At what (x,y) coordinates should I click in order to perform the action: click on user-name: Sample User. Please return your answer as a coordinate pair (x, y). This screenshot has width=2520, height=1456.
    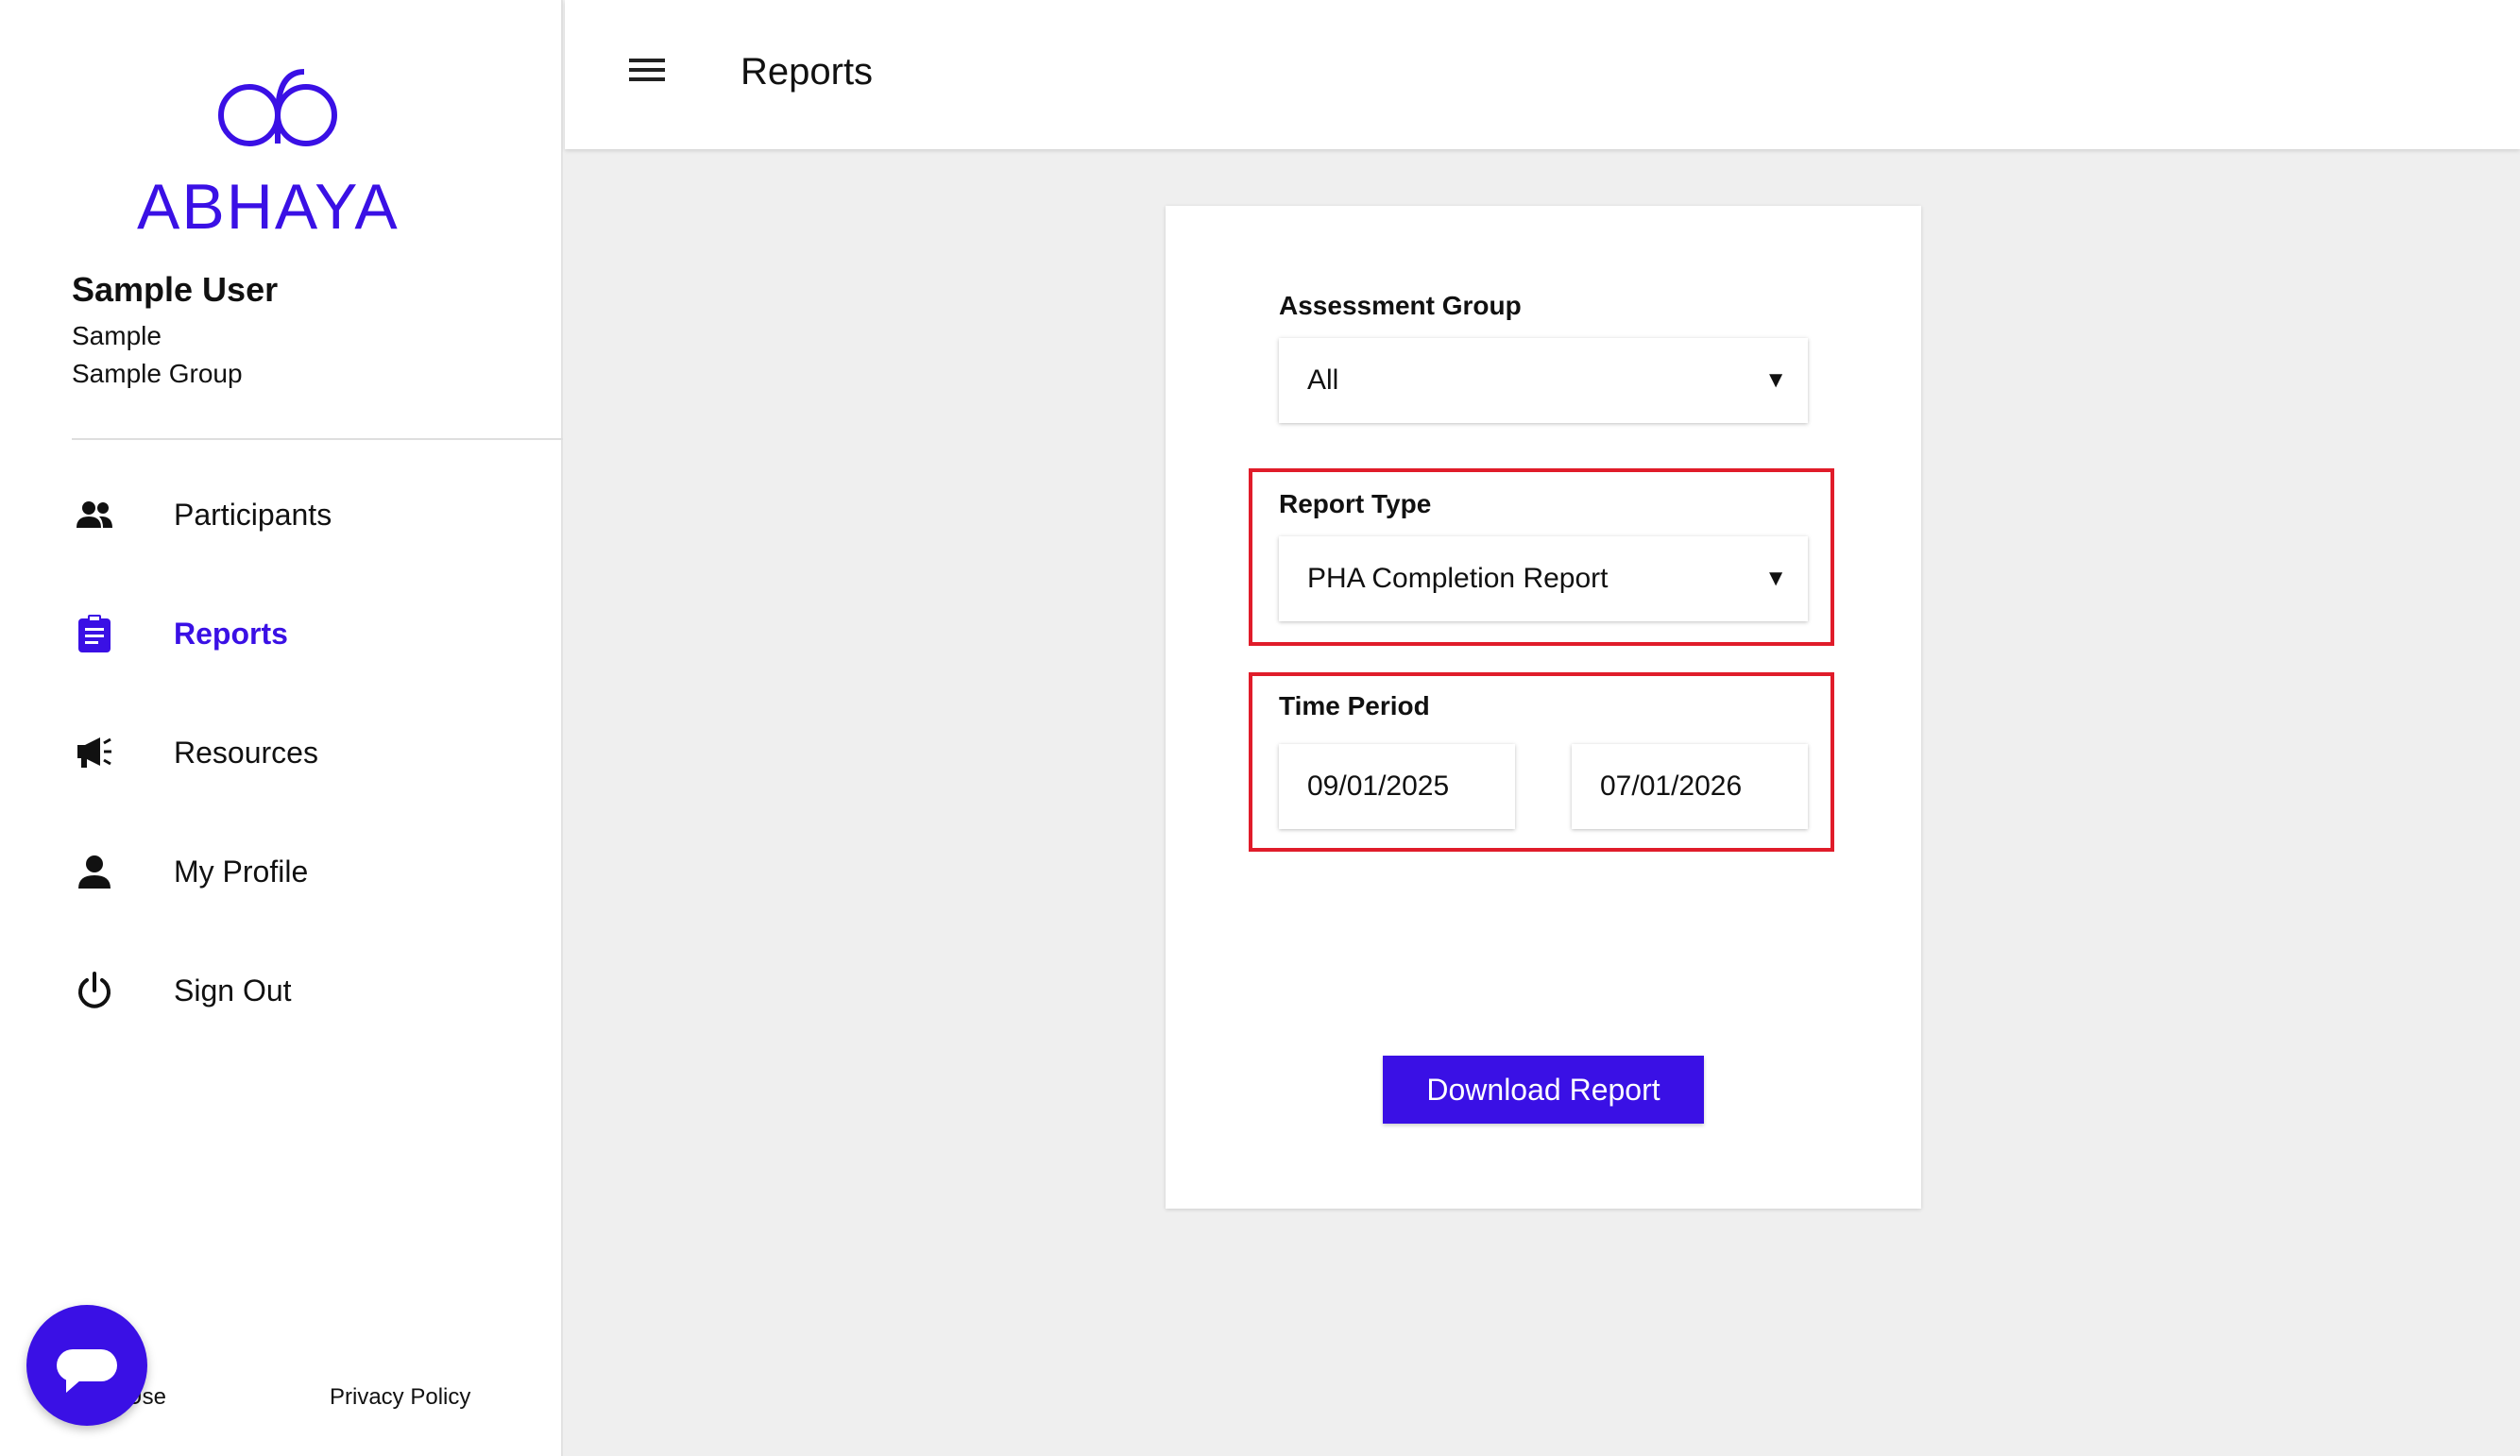
    Looking at the image, I should click on (175, 289).